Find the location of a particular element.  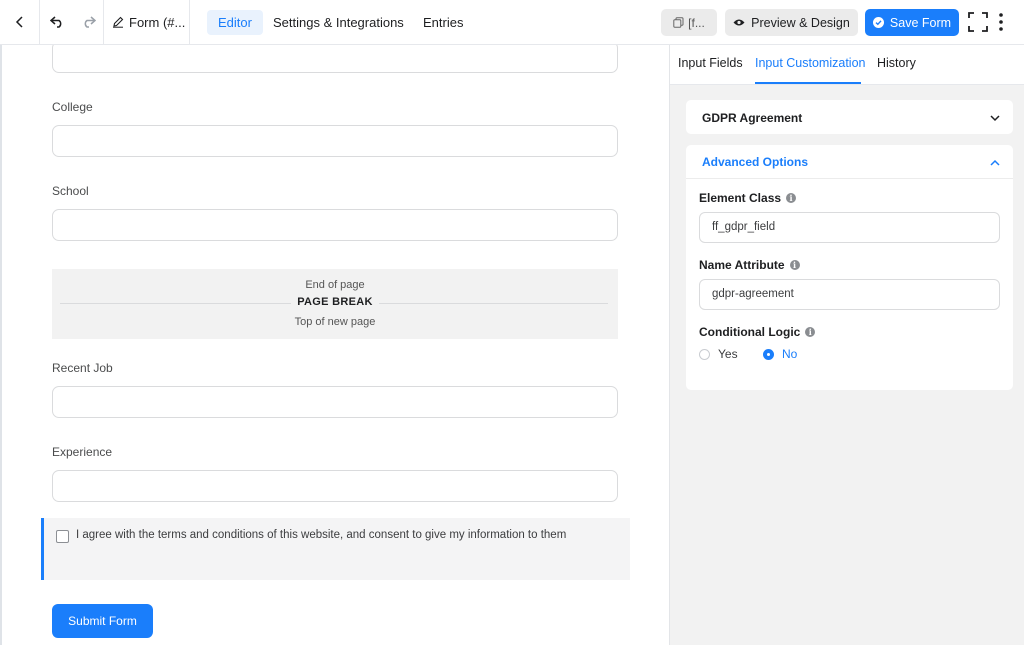

scroll-marker is located at coordinates (1, 77).